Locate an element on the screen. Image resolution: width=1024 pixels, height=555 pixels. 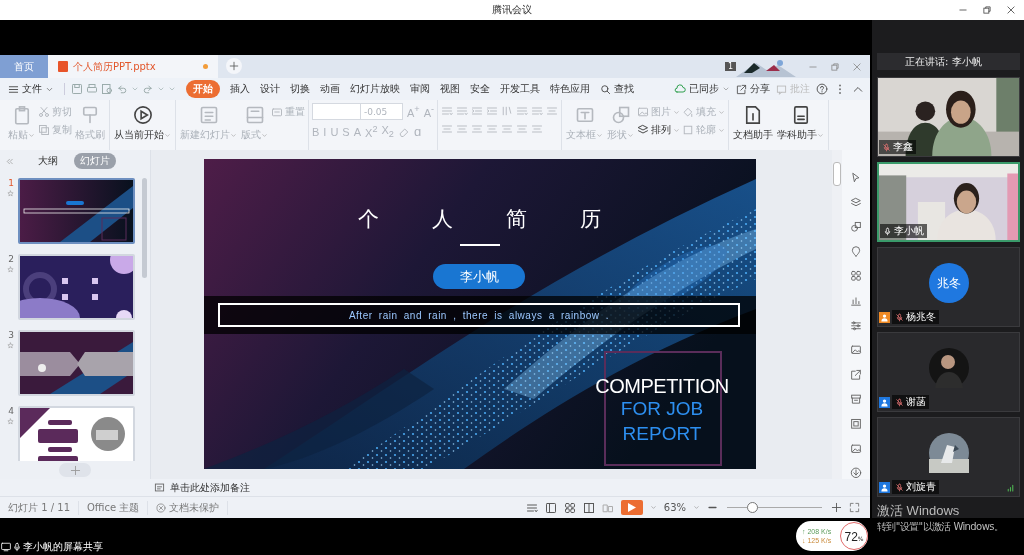
menu-tab: 幻灯片放映 is located at coordinates (375, 89).